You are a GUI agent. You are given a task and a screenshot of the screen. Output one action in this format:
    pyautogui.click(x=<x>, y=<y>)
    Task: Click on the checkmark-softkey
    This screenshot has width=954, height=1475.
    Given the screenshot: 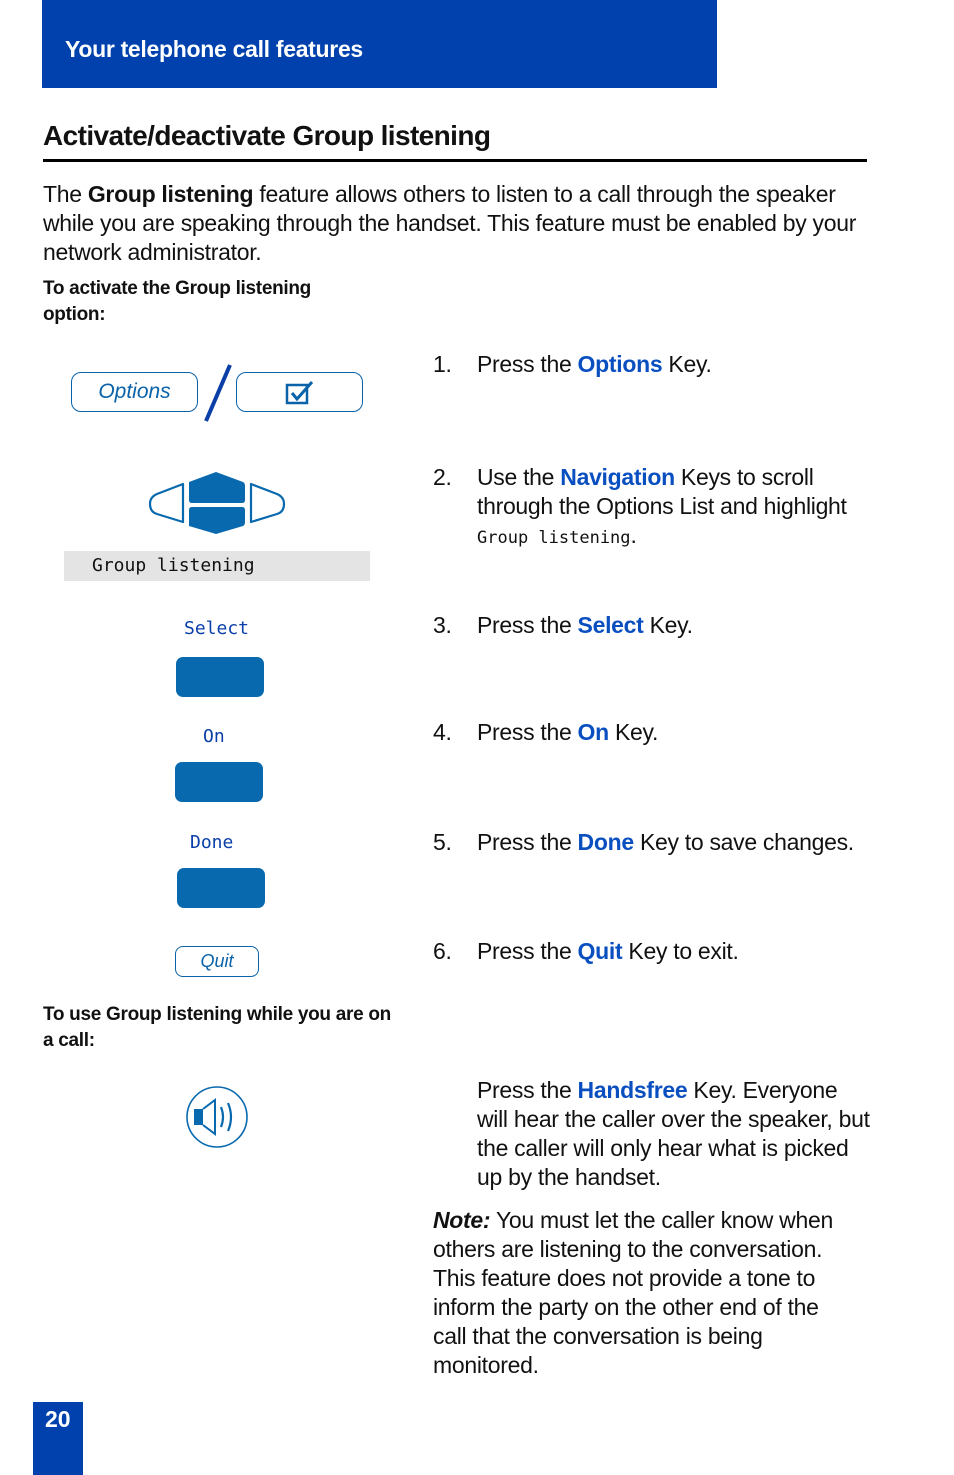 What is the action you would take?
    pyautogui.click(x=299, y=392)
    